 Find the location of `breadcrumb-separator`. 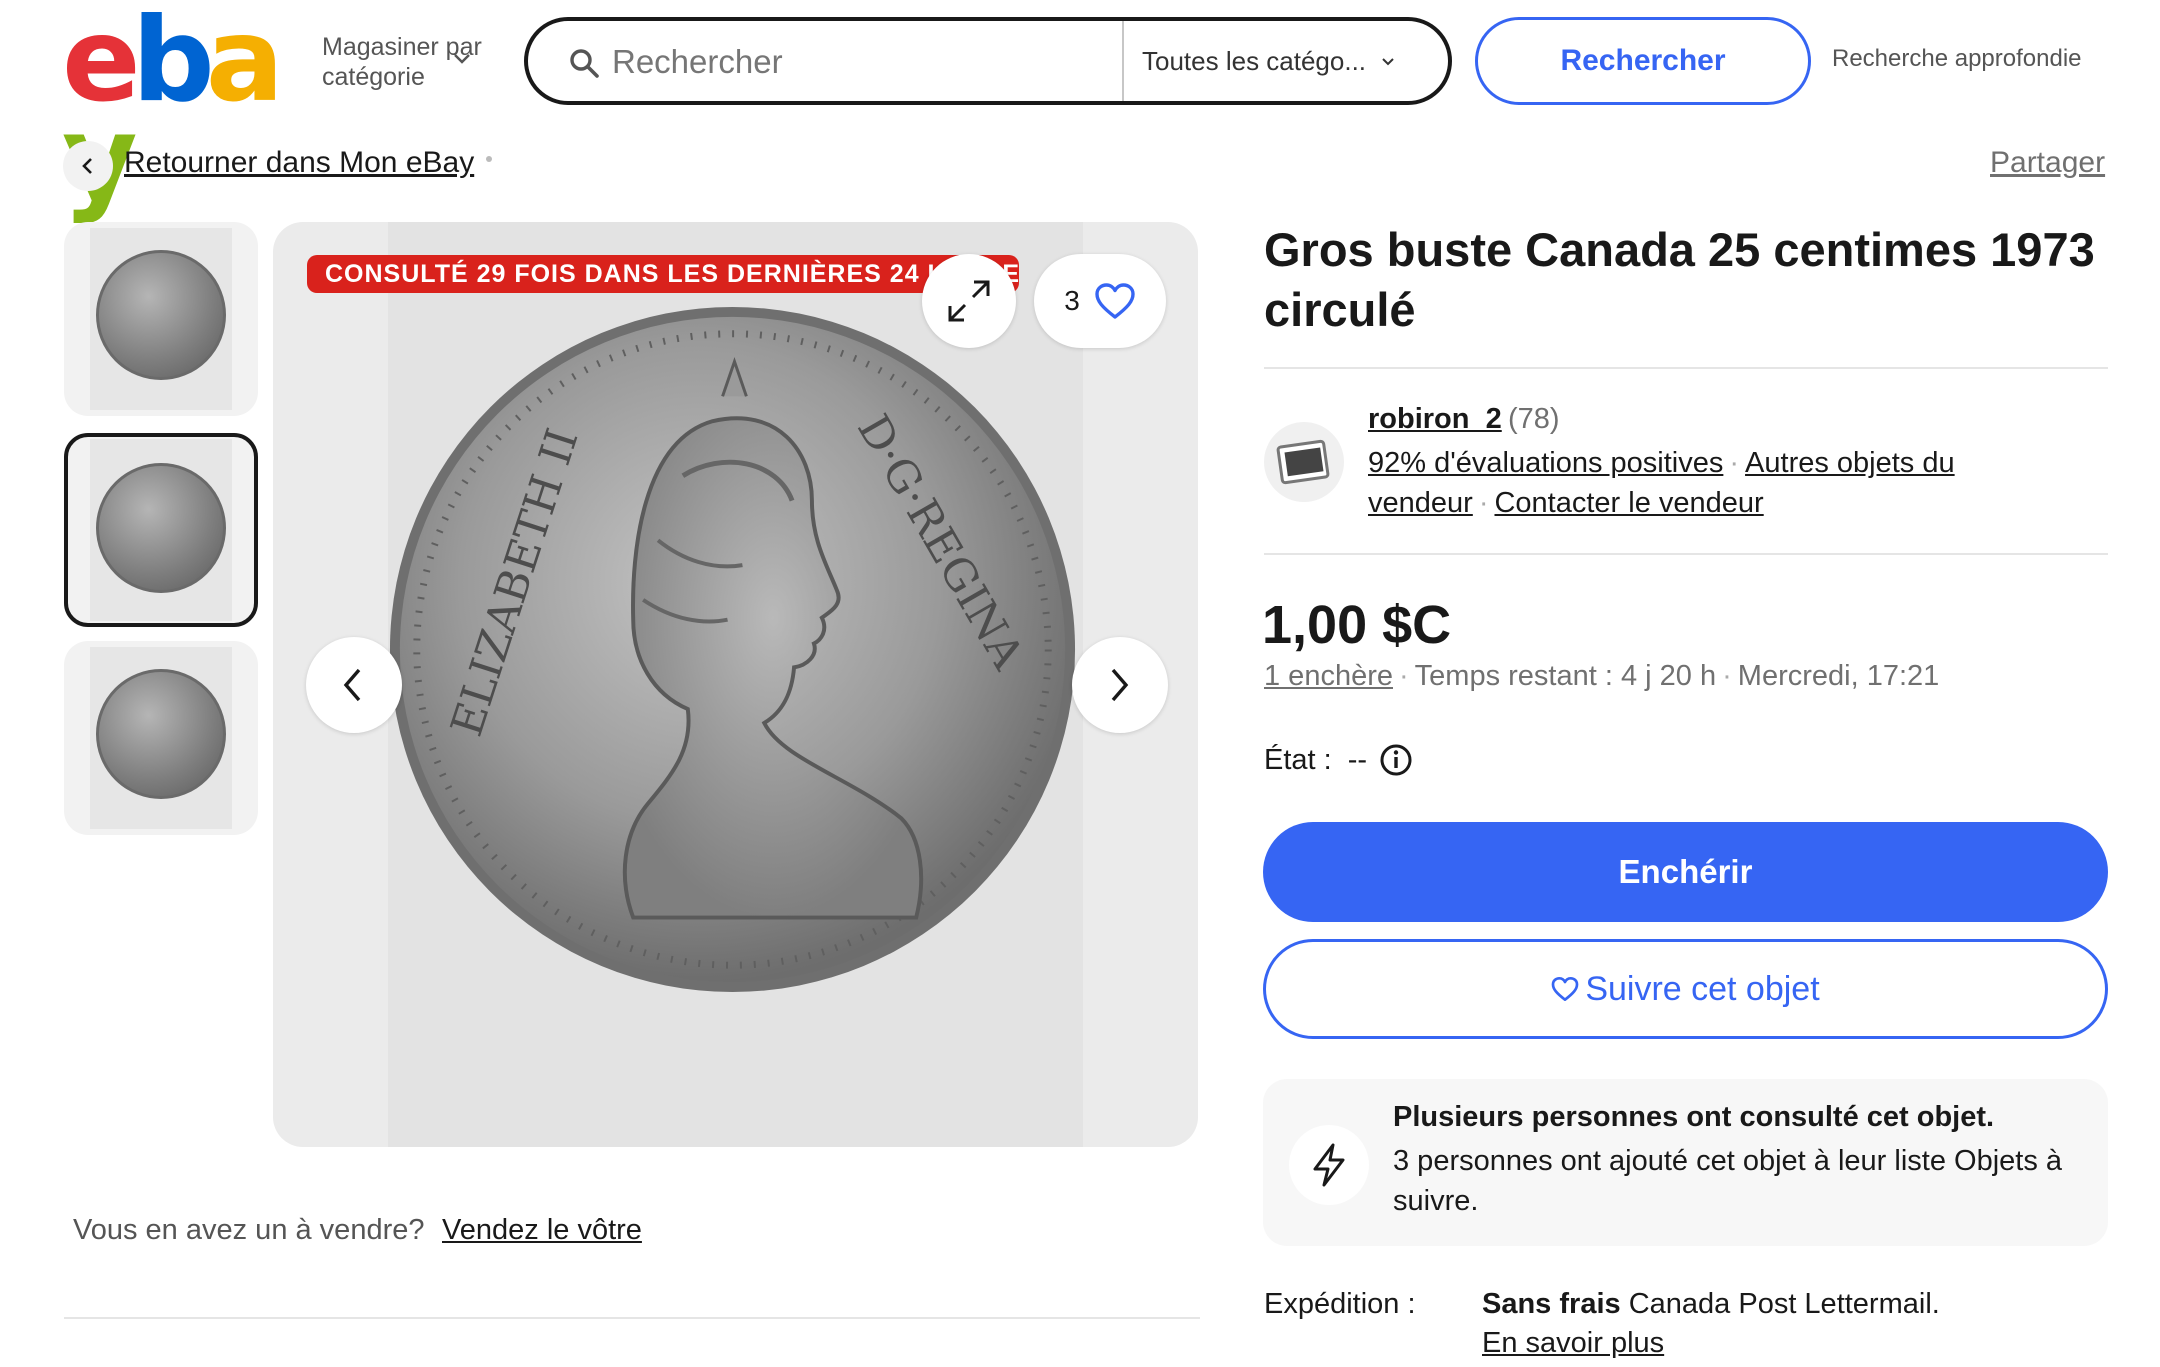

breadcrumb-separator is located at coordinates (489, 159).